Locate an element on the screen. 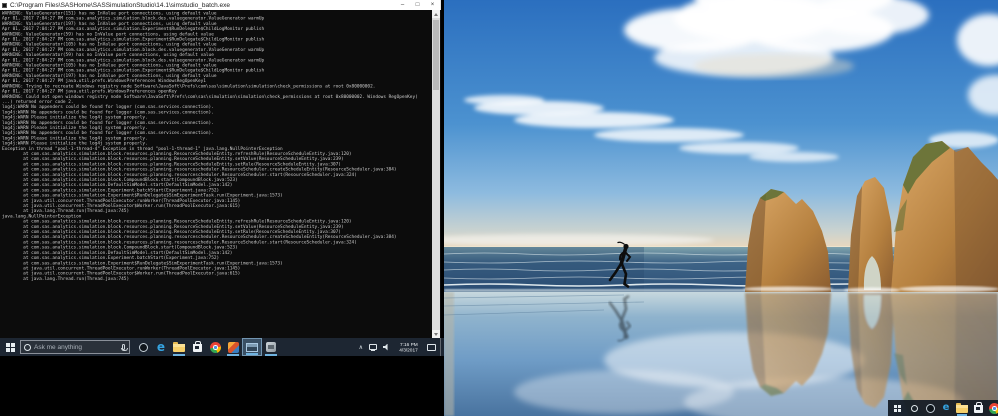 Image resolution: width=998 pixels, height=416 pixels. taskbar-item-sas-studio is located at coordinates (233, 347).